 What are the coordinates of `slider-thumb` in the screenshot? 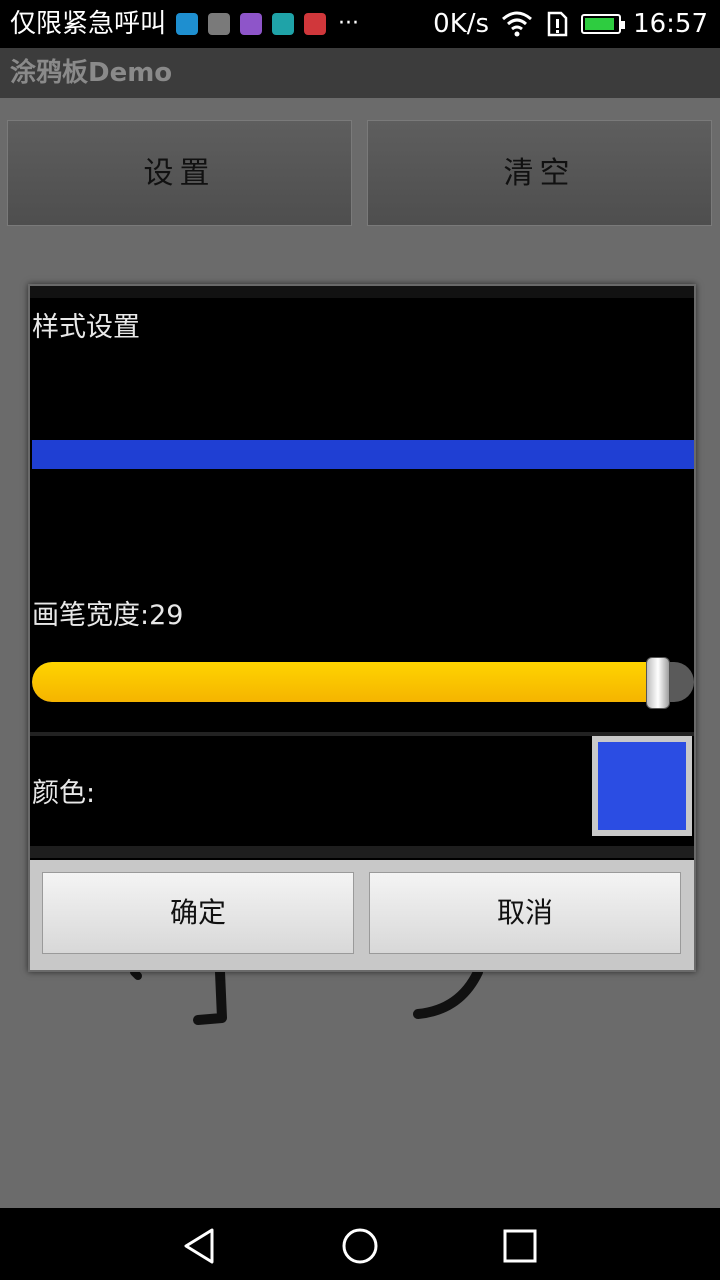 It's located at (657, 683).